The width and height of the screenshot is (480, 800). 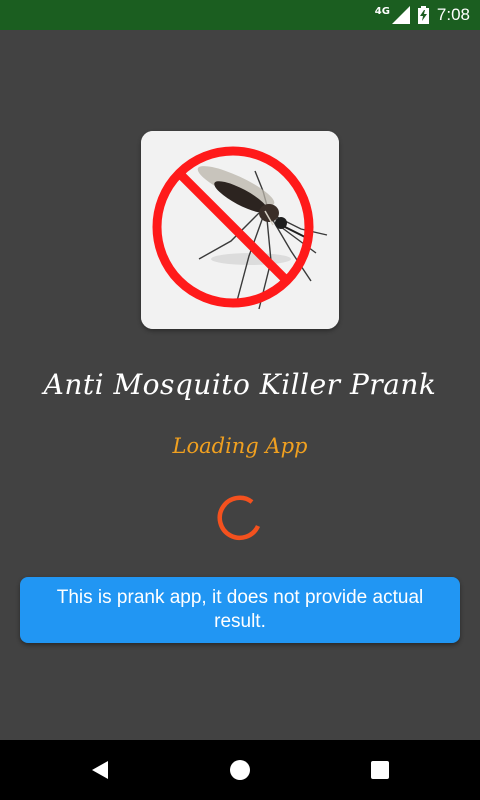 I want to click on network-type: 4G, so click(x=382, y=11).